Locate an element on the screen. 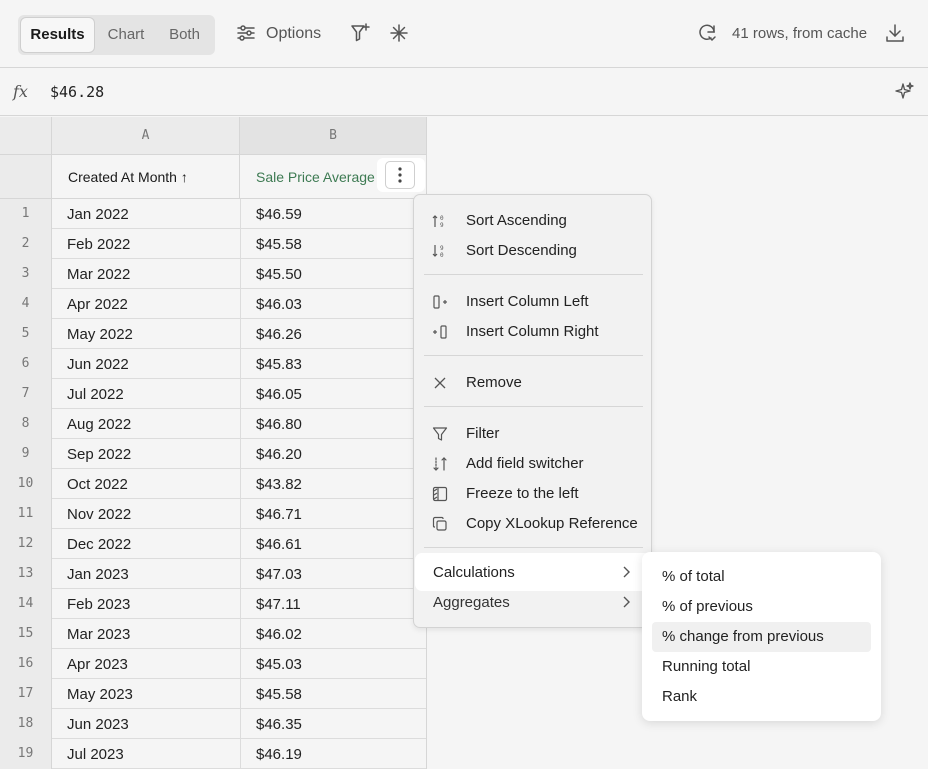 The image size is (928, 769). row-number: 1 is located at coordinates (26, 214).